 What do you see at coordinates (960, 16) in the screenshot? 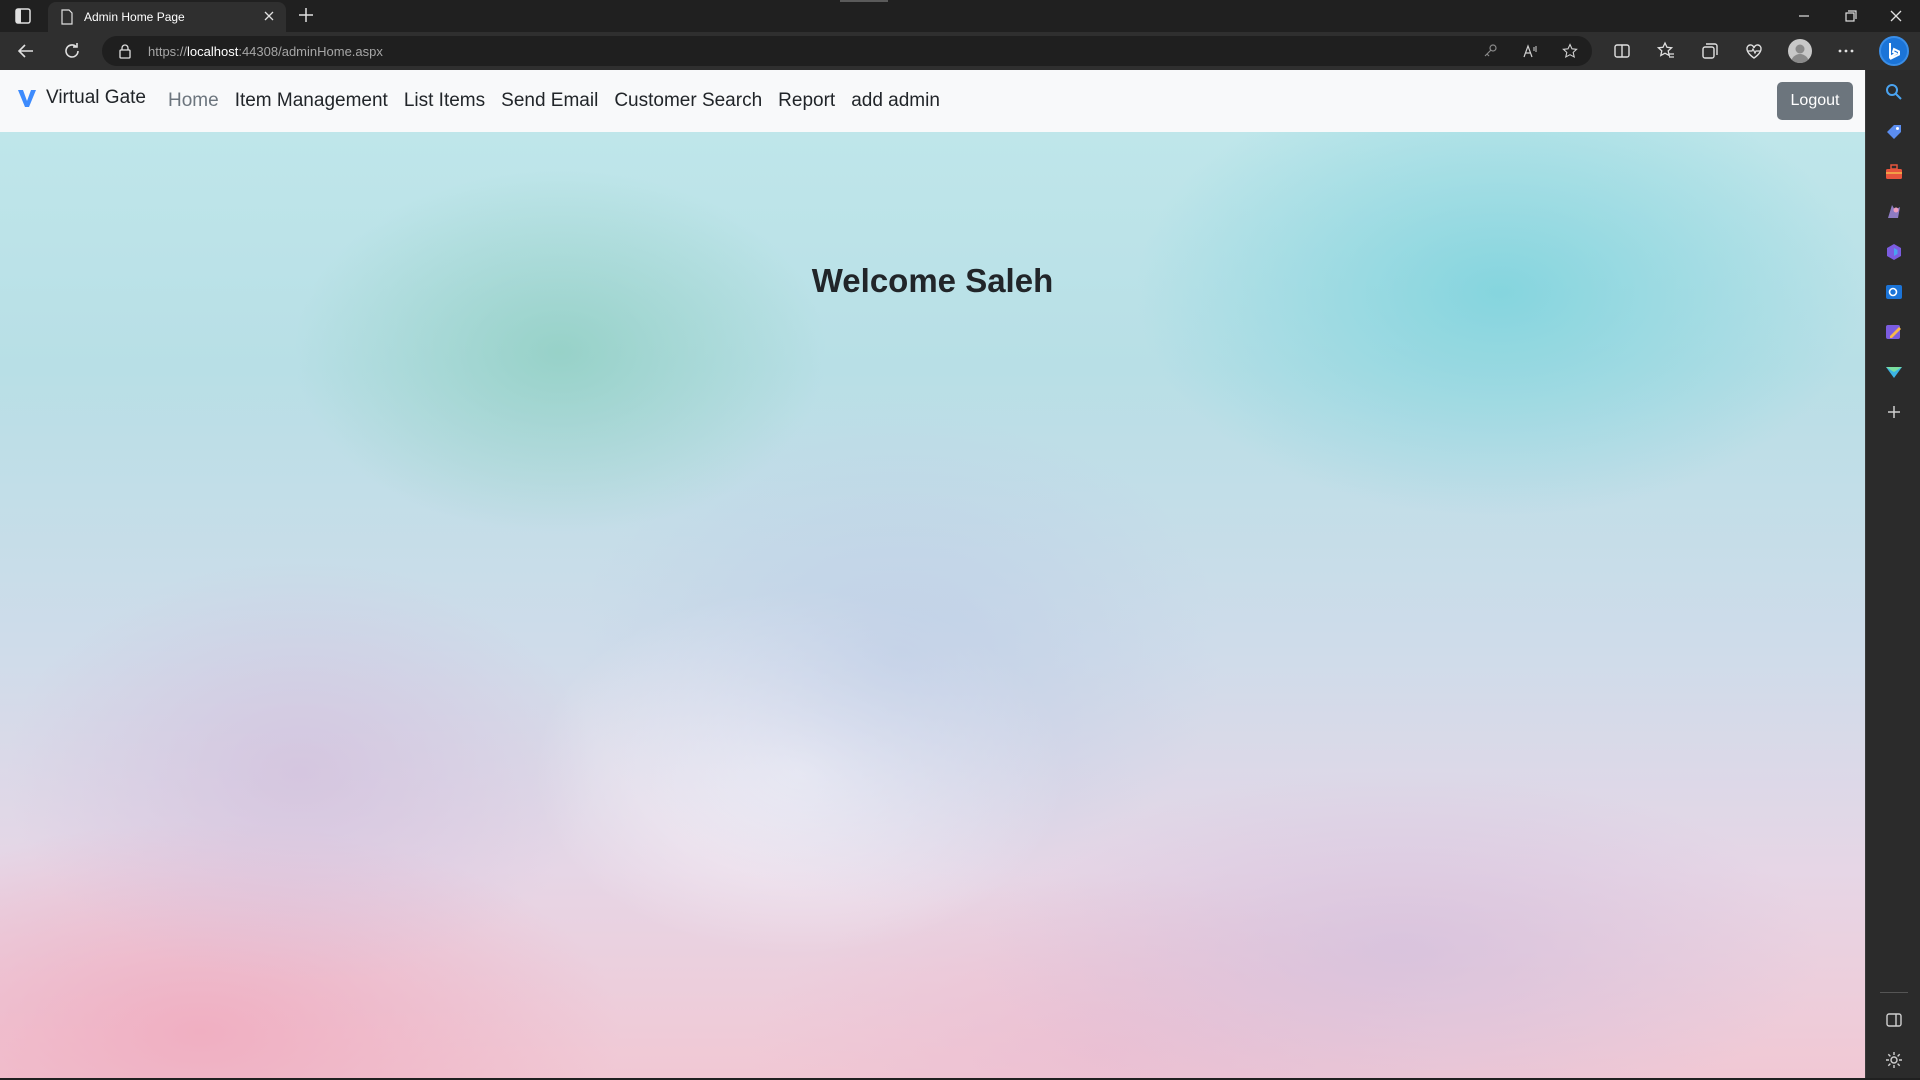
I see `browser-tabstrip: Admin Home Page` at bounding box center [960, 16].